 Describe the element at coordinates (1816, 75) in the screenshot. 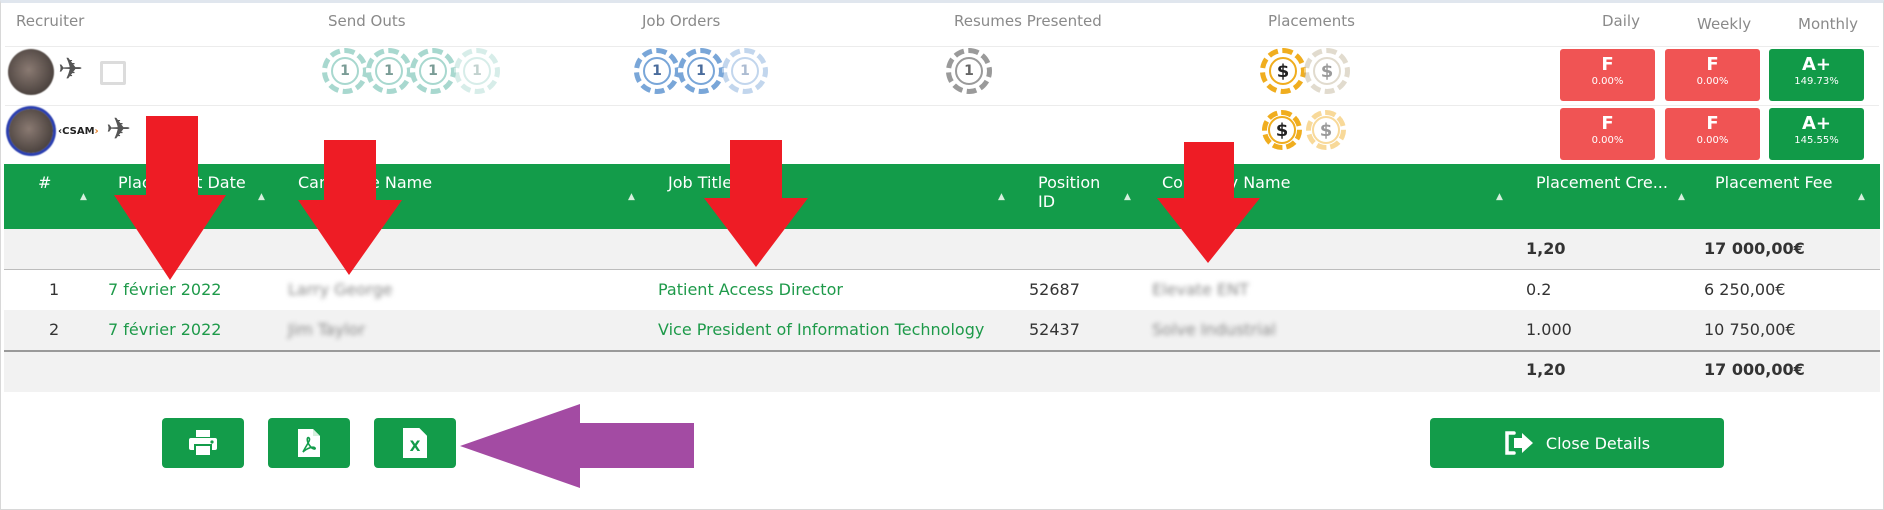

I see `monthly-grade-badge: A+ 149.73%` at that location.